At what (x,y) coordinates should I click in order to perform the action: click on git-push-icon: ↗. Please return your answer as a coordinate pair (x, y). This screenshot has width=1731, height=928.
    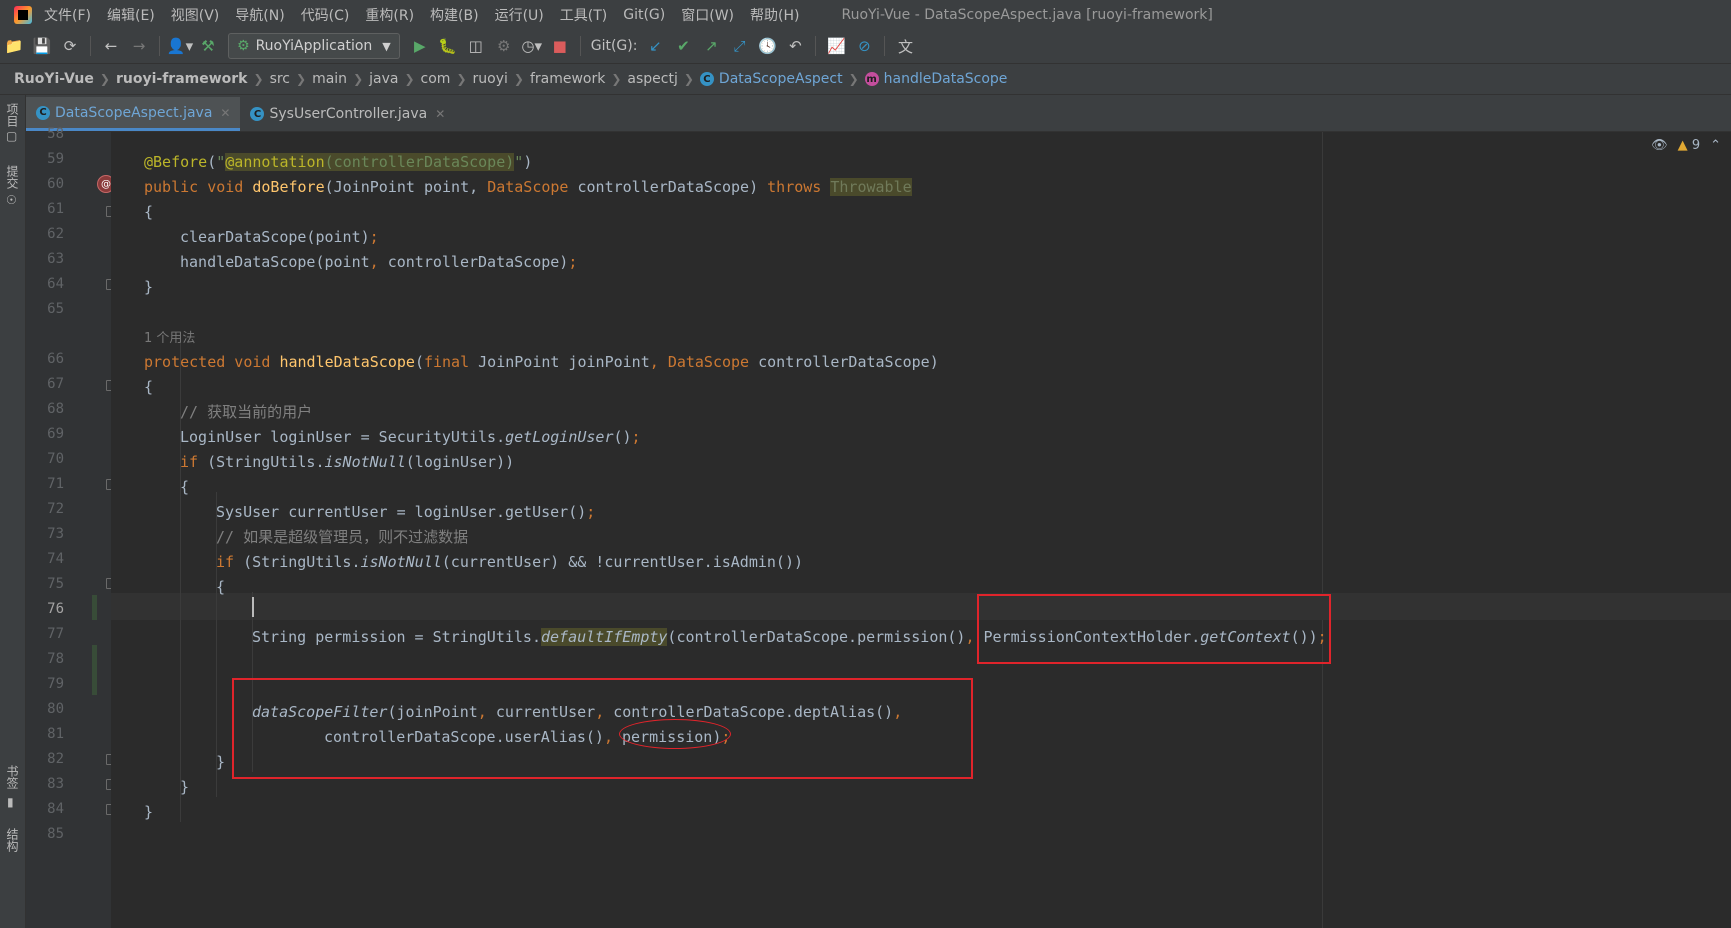
    Looking at the image, I should click on (711, 46).